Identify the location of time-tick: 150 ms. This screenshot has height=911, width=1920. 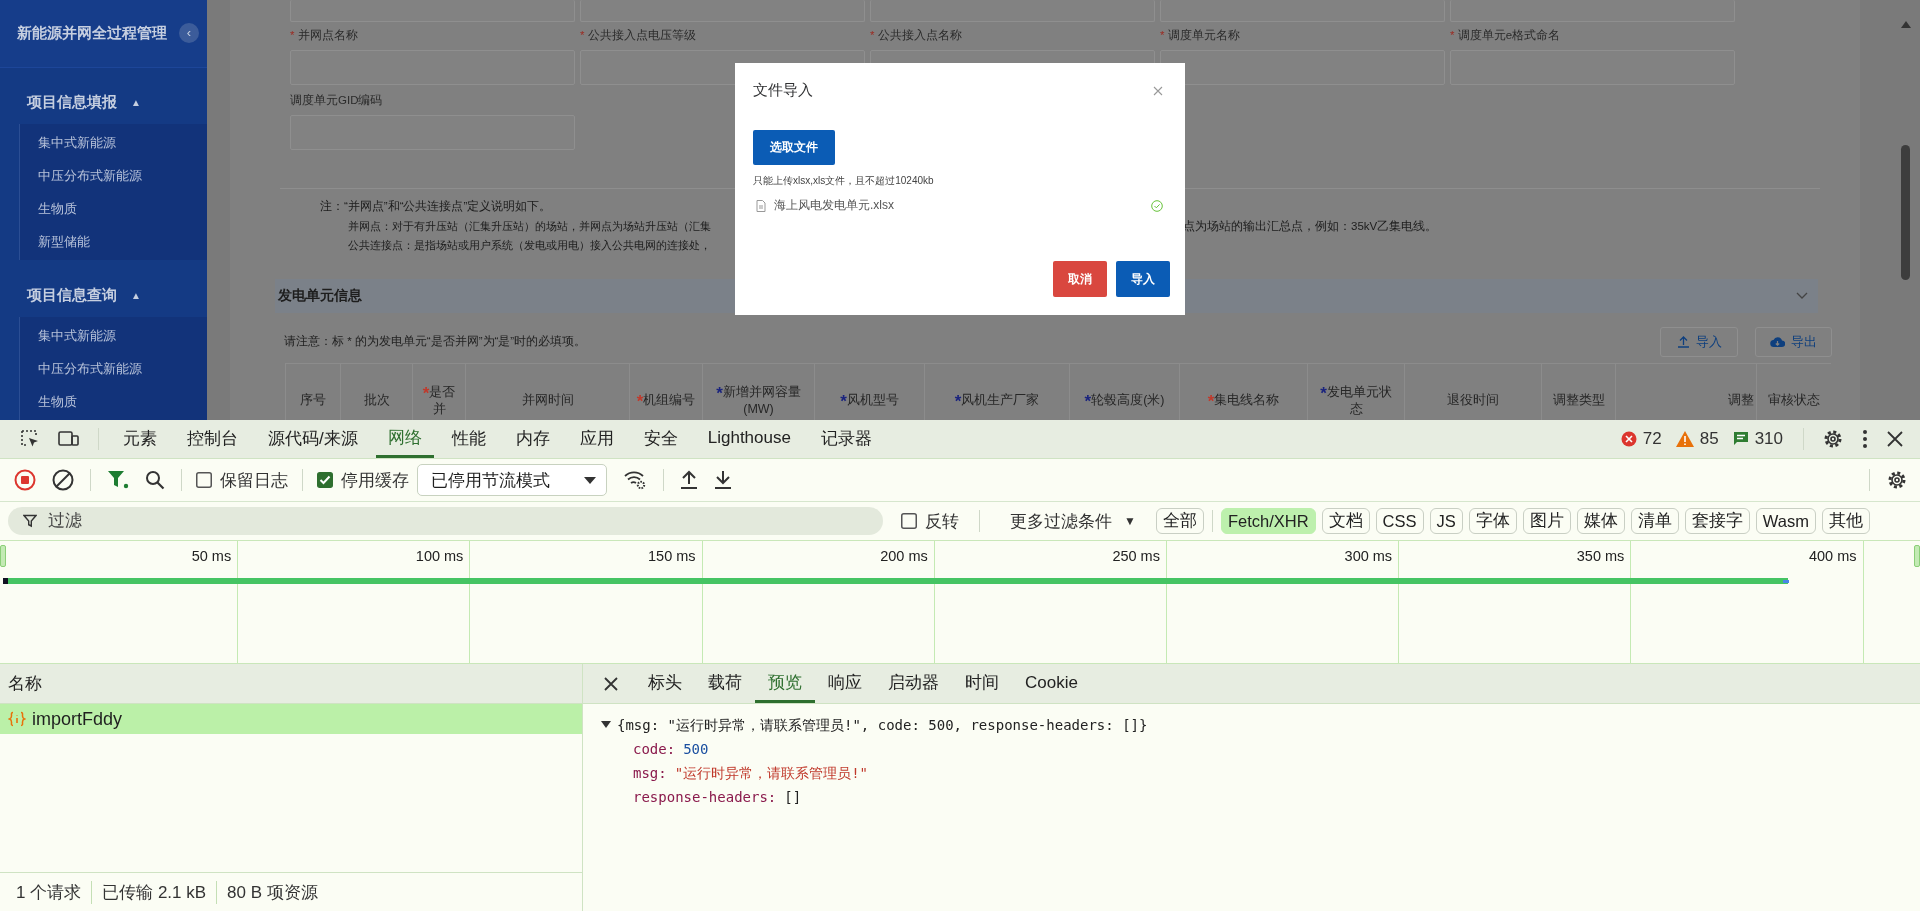
(672, 556).